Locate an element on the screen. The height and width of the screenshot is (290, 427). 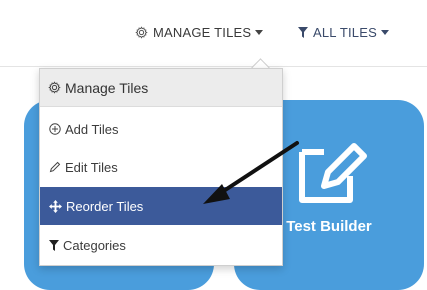
manage-tiles-button: MANAGE TILES is located at coordinates (199, 32).